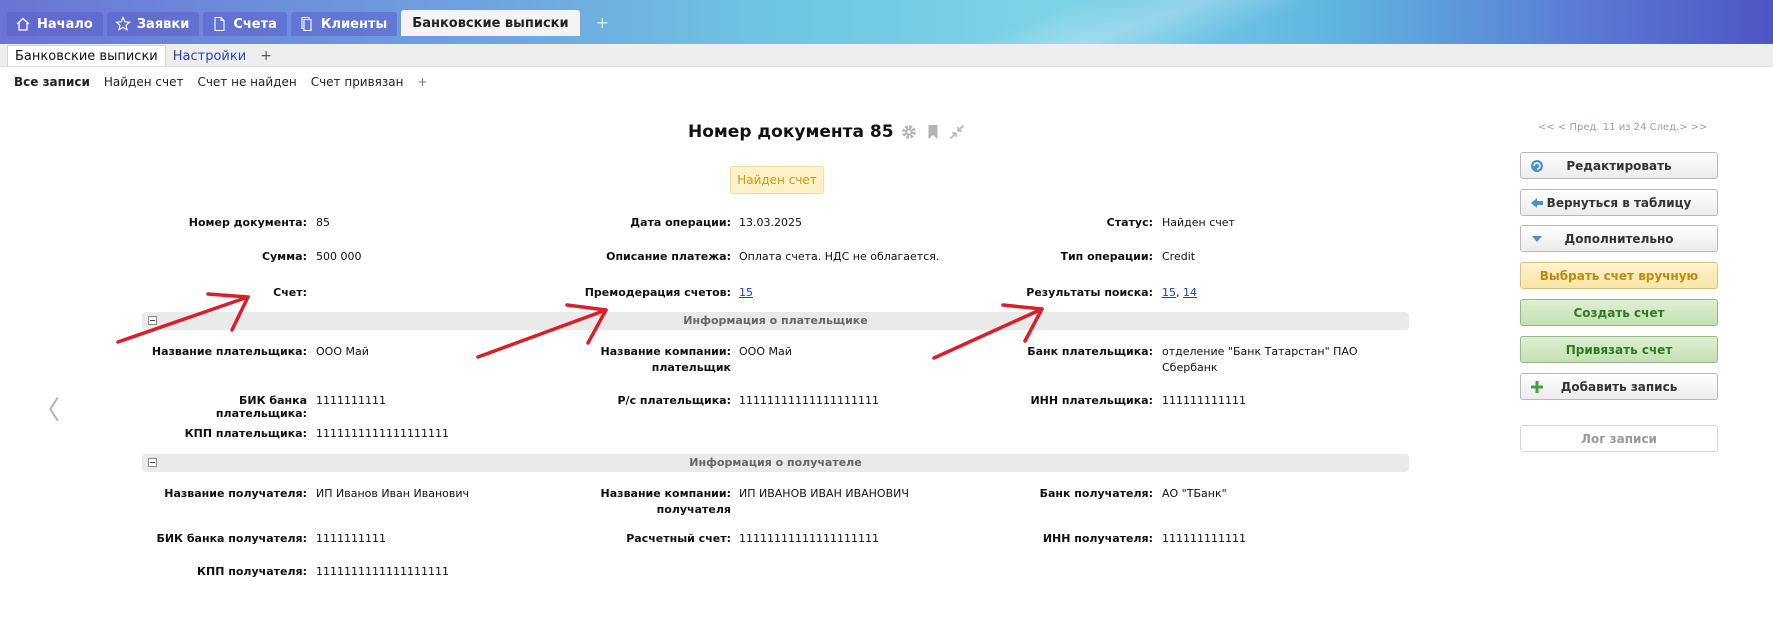 This screenshot has height=642, width=1773. Describe the element at coordinates (290, 292) in the screenshot. I see `account-label: Счет:` at that location.